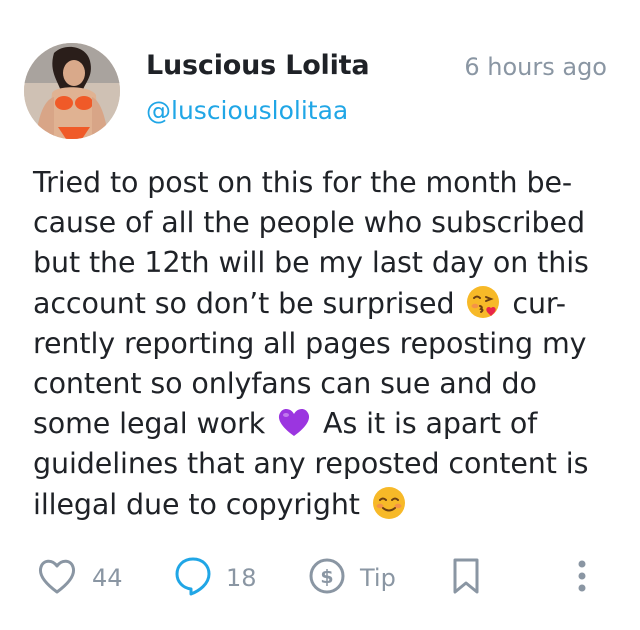 The image size is (640, 630). What do you see at coordinates (309, 223) in the screenshot?
I see `post-text-line: cause of all the people who subscribed` at bounding box center [309, 223].